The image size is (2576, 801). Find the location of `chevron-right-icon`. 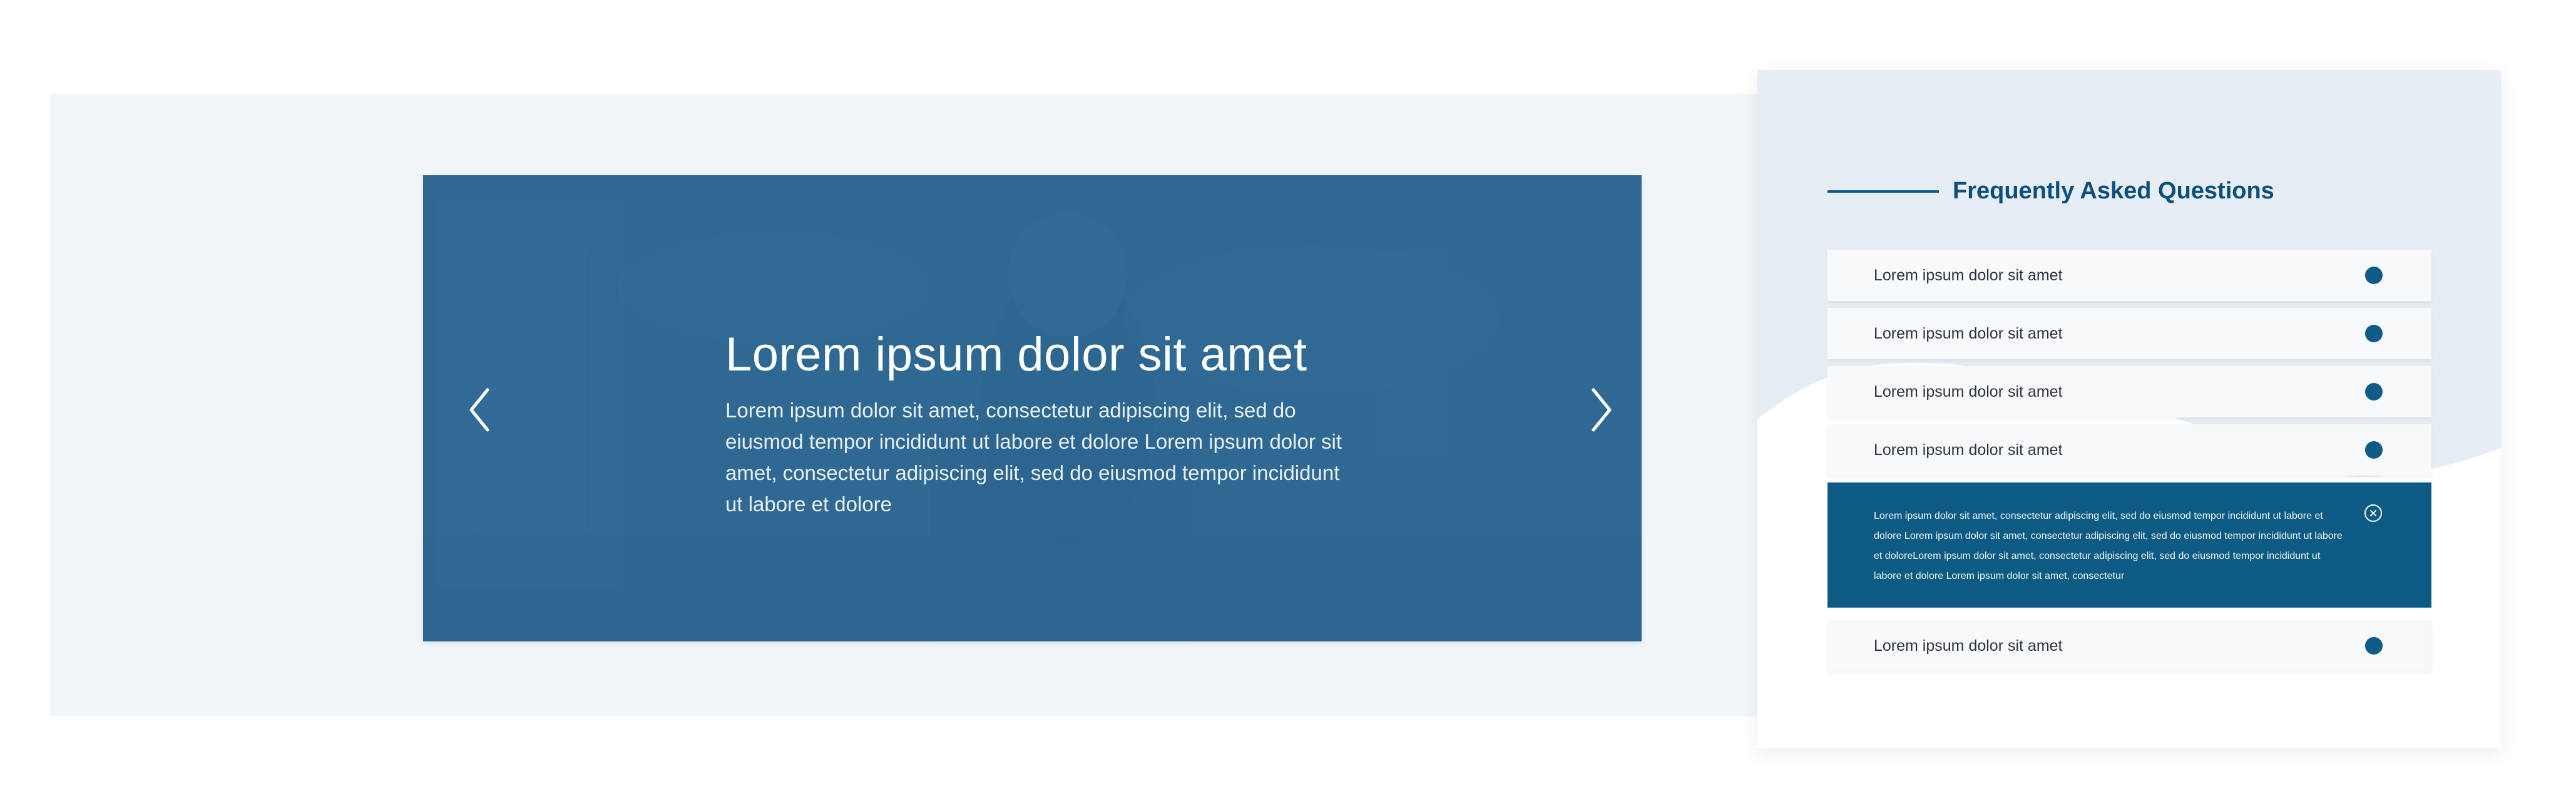

chevron-right-icon is located at coordinates (1601, 410).